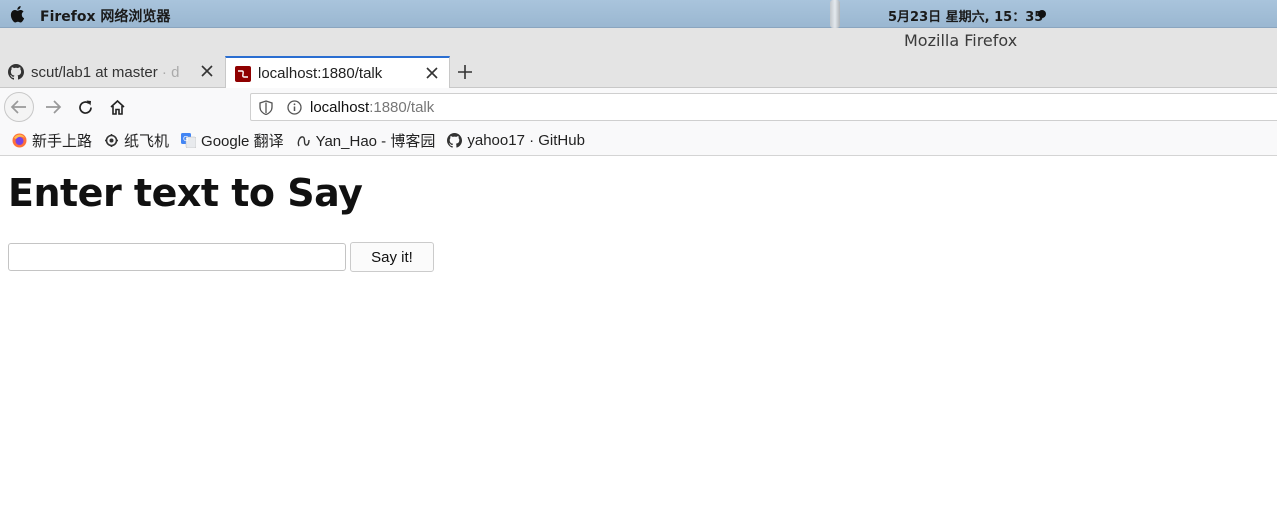 This screenshot has height=526, width=1277. I want to click on node-red-icon, so click(243, 73).